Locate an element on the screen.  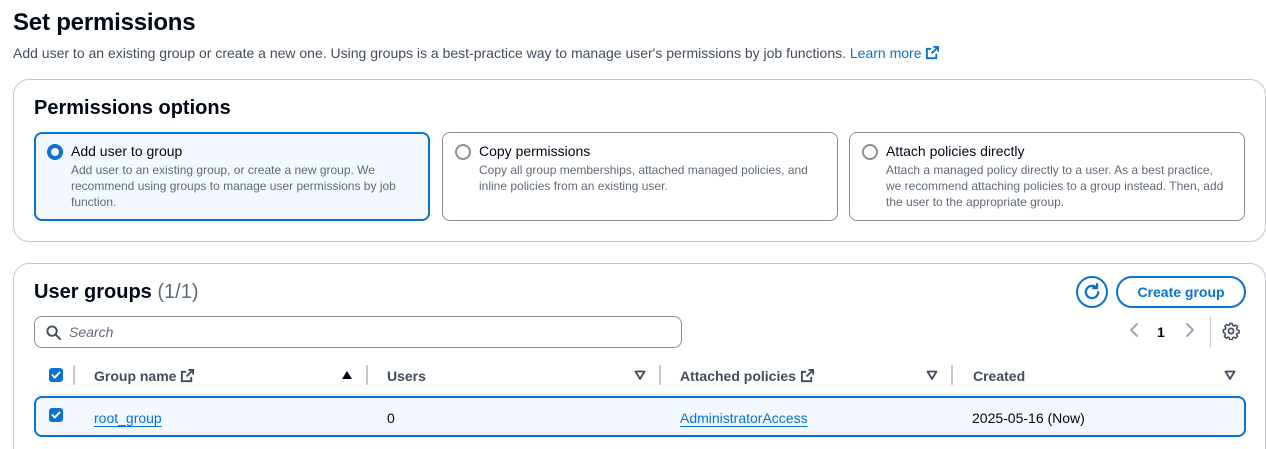
column-header-attached-policies: Attached policies is located at coordinates (747, 376).